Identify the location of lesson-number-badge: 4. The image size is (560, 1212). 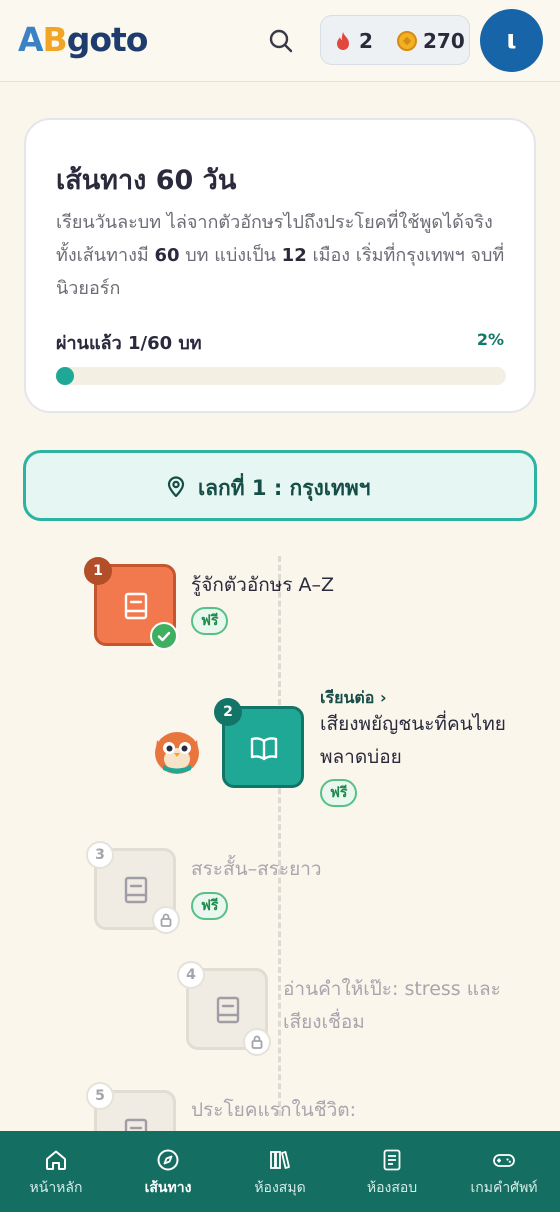
(191, 975).